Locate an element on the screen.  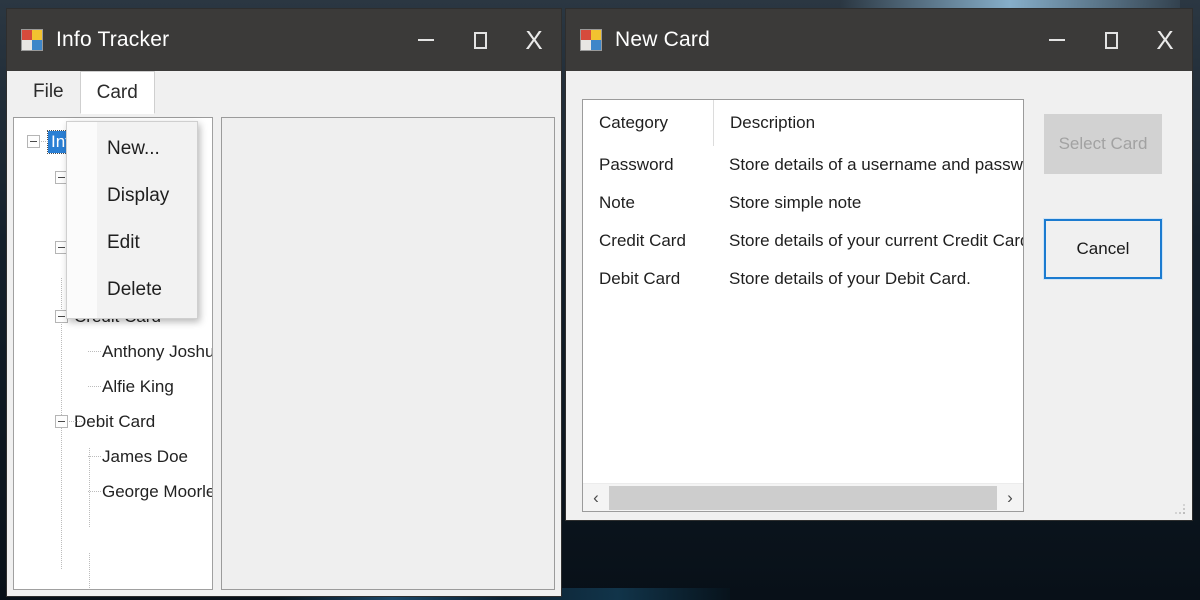
tree-node-debit-card: Debit Card is located at coordinates (113, 421).